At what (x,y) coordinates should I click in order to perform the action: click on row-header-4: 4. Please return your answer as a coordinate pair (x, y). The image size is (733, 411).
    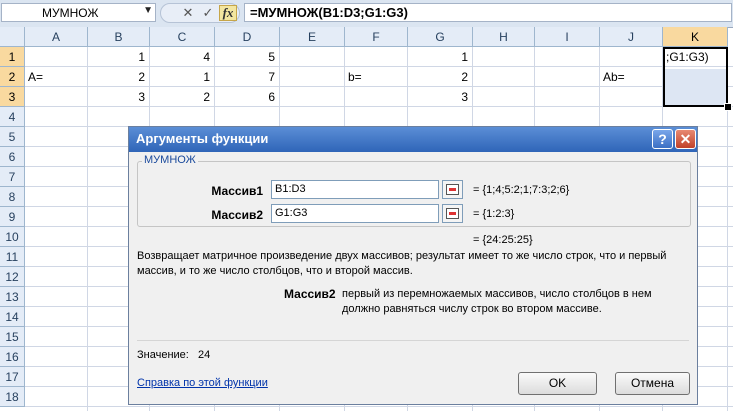
    Looking at the image, I should click on (12, 117).